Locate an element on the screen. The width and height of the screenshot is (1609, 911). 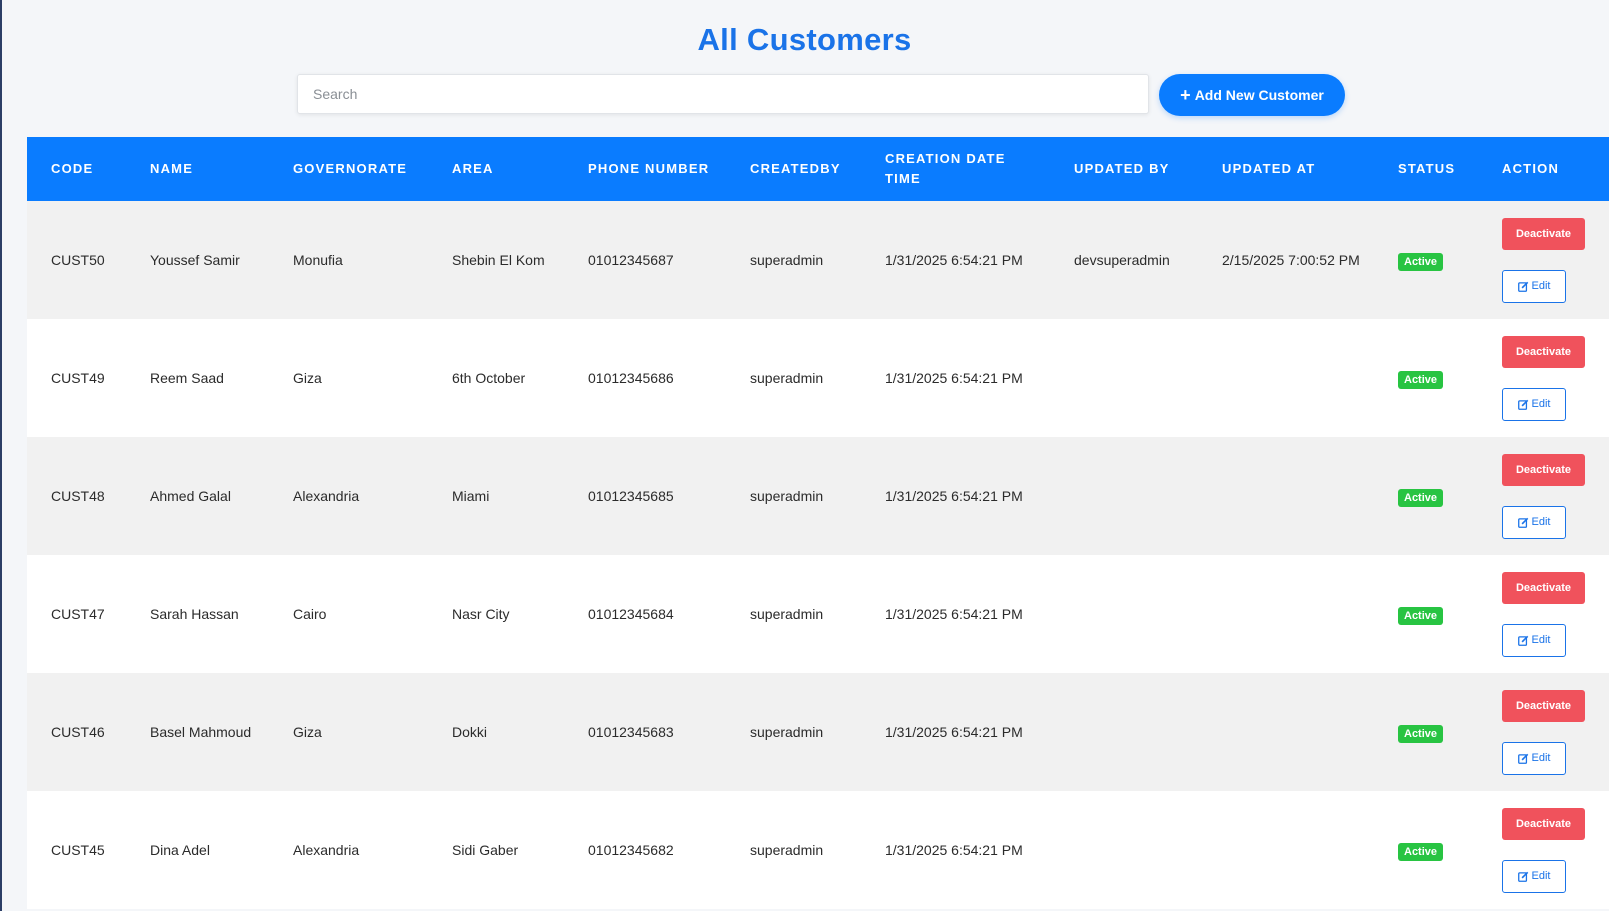
cell-updated-by: devsuperadmin is located at coordinates (1122, 259).